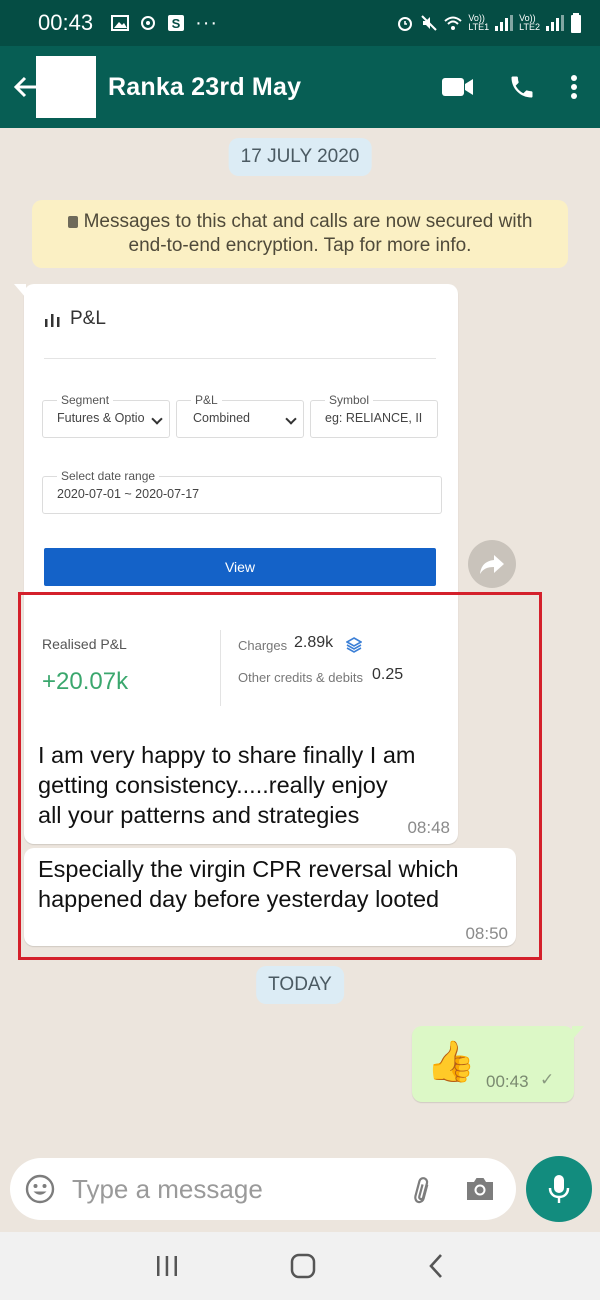 Image resolution: width=600 pixels, height=1300 pixels. Describe the element at coordinates (85, 400) in the screenshot. I see `segment-label: Segment` at that location.